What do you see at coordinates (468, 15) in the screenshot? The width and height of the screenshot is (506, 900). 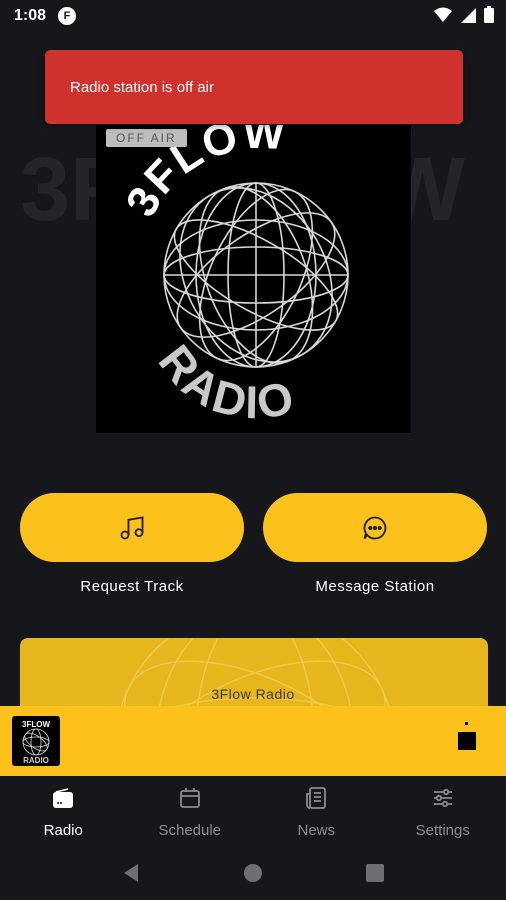 I see `signal-icon` at bounding box center [468, 15].